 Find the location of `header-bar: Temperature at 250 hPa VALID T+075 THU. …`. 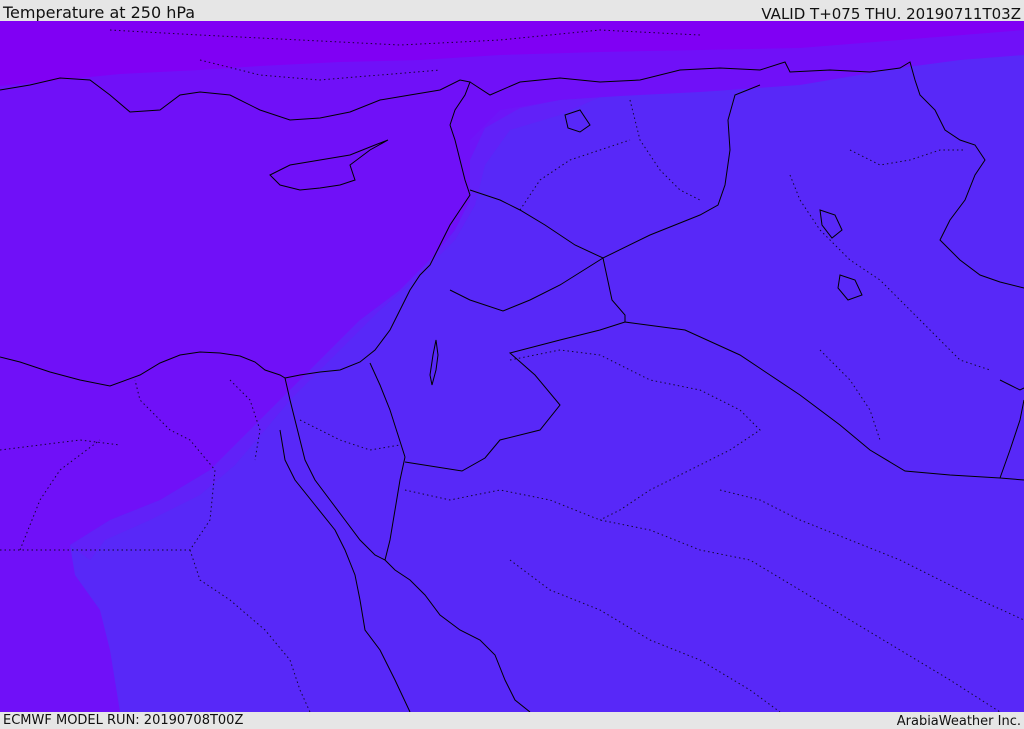

header-bar: Temperature at 250 hPa VALID T+075 THU. … is located at coordinates (512, 11).